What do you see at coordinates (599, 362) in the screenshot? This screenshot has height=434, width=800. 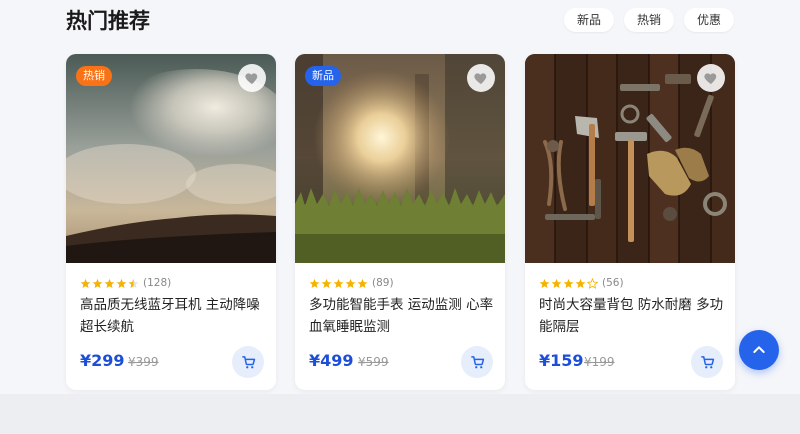 I see `original-price: ¥199` at bounding box center [599, 362].